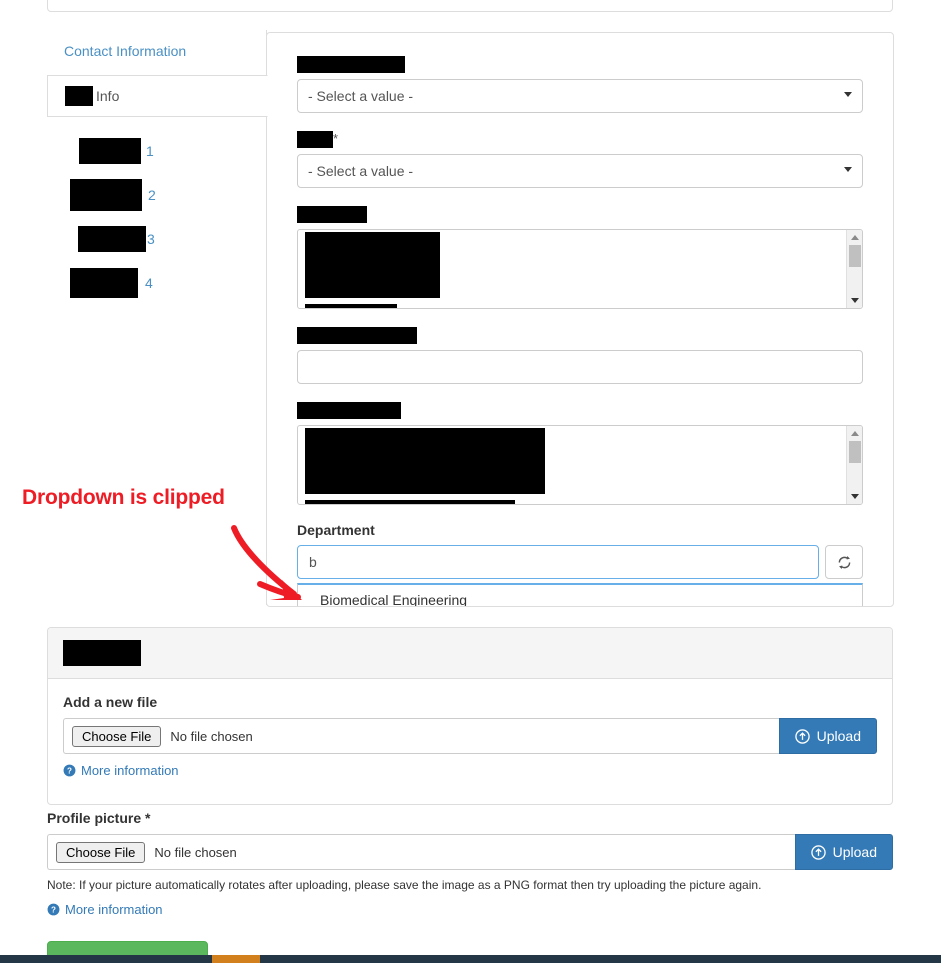 The height and width of the screenshot is (963, 941). What do you see at coordinates (152, 195) in the screenshot?
I see `sidebar-item-2-label: 2` at bounding box center [152, 195].